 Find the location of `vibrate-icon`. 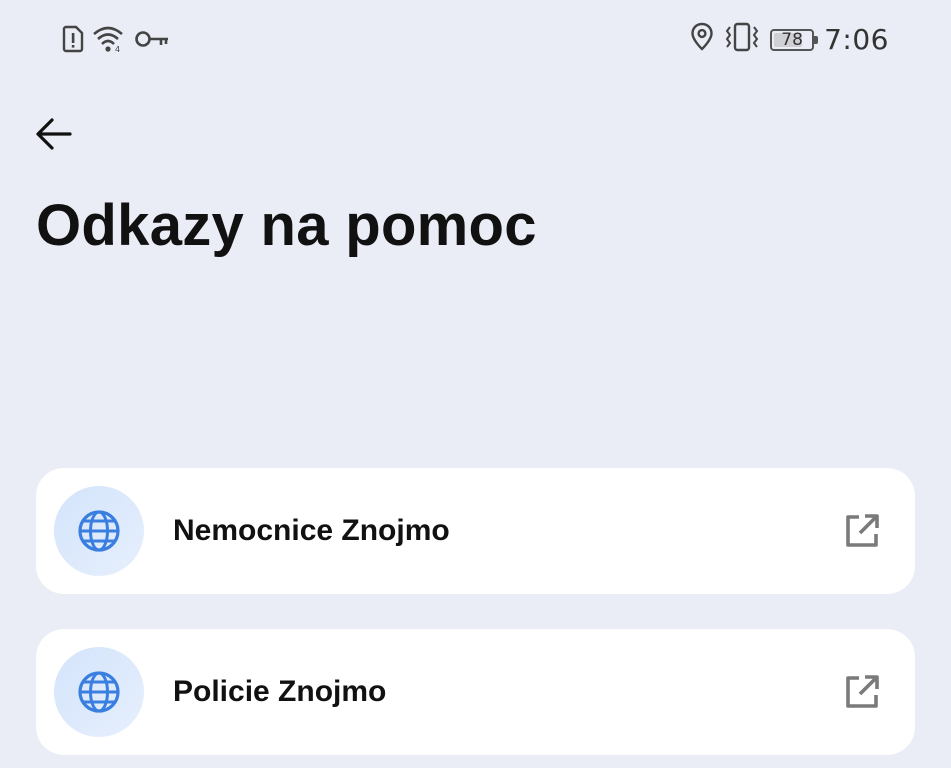

vibrate-icon is located at coordinates (742, 39).